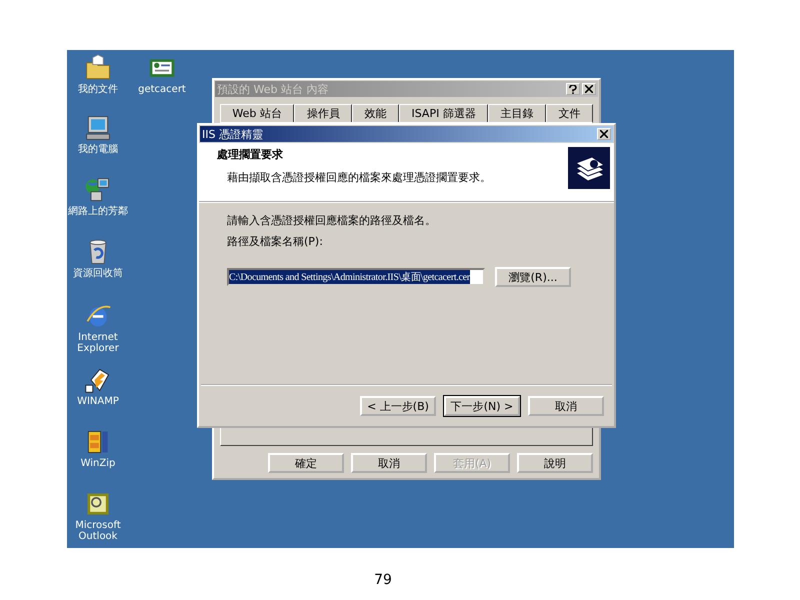 This screenshot has width=800, height=600. Describe the element at coordinates (589, 168) in the screenshot. I see `certificates-icon` at that location.